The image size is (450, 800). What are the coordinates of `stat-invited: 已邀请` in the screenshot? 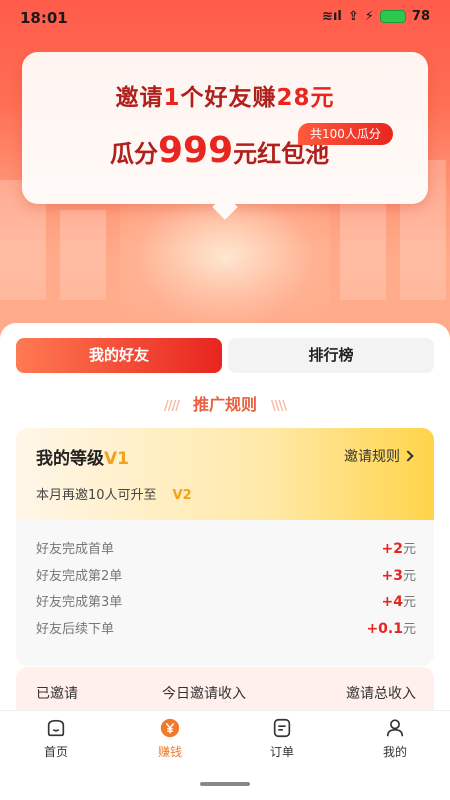 It's located at (57, 694).